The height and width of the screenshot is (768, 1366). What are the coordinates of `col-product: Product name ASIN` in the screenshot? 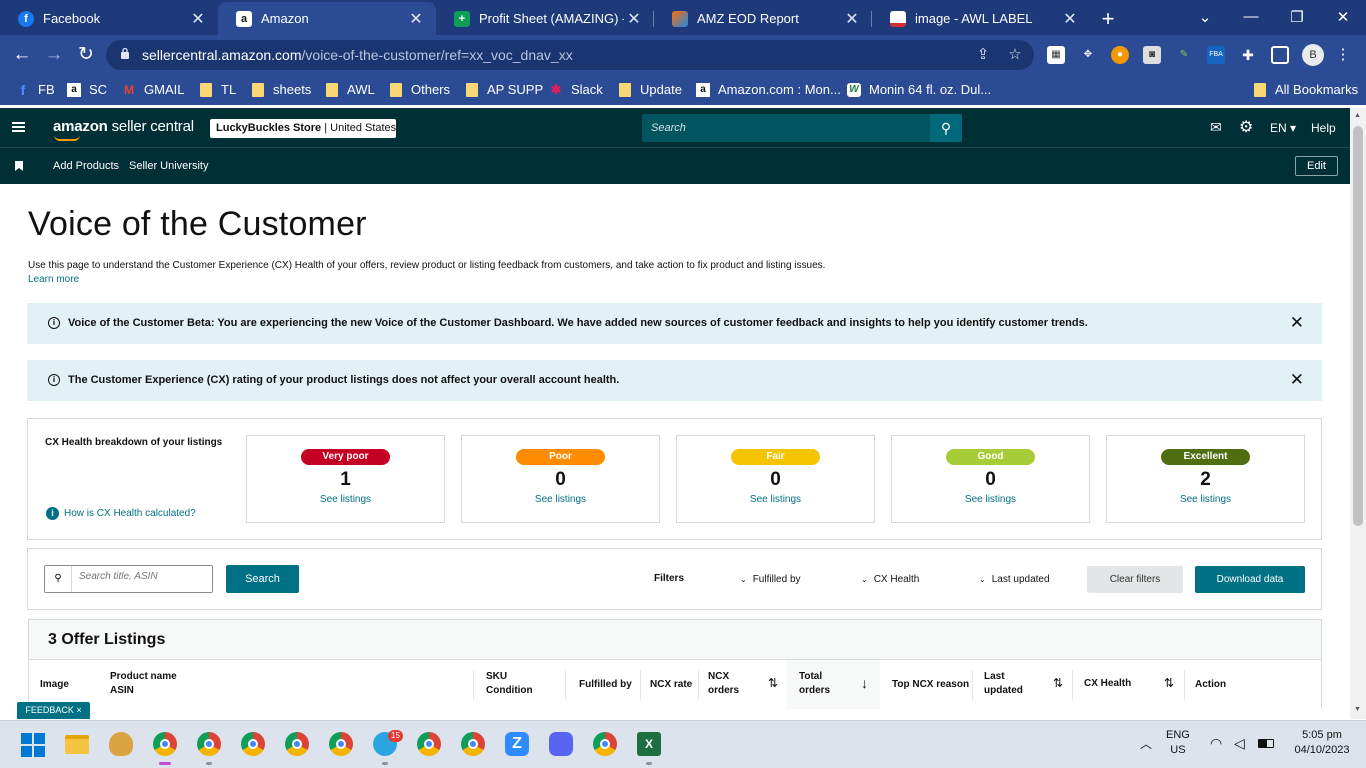 It's located at (143, 684).